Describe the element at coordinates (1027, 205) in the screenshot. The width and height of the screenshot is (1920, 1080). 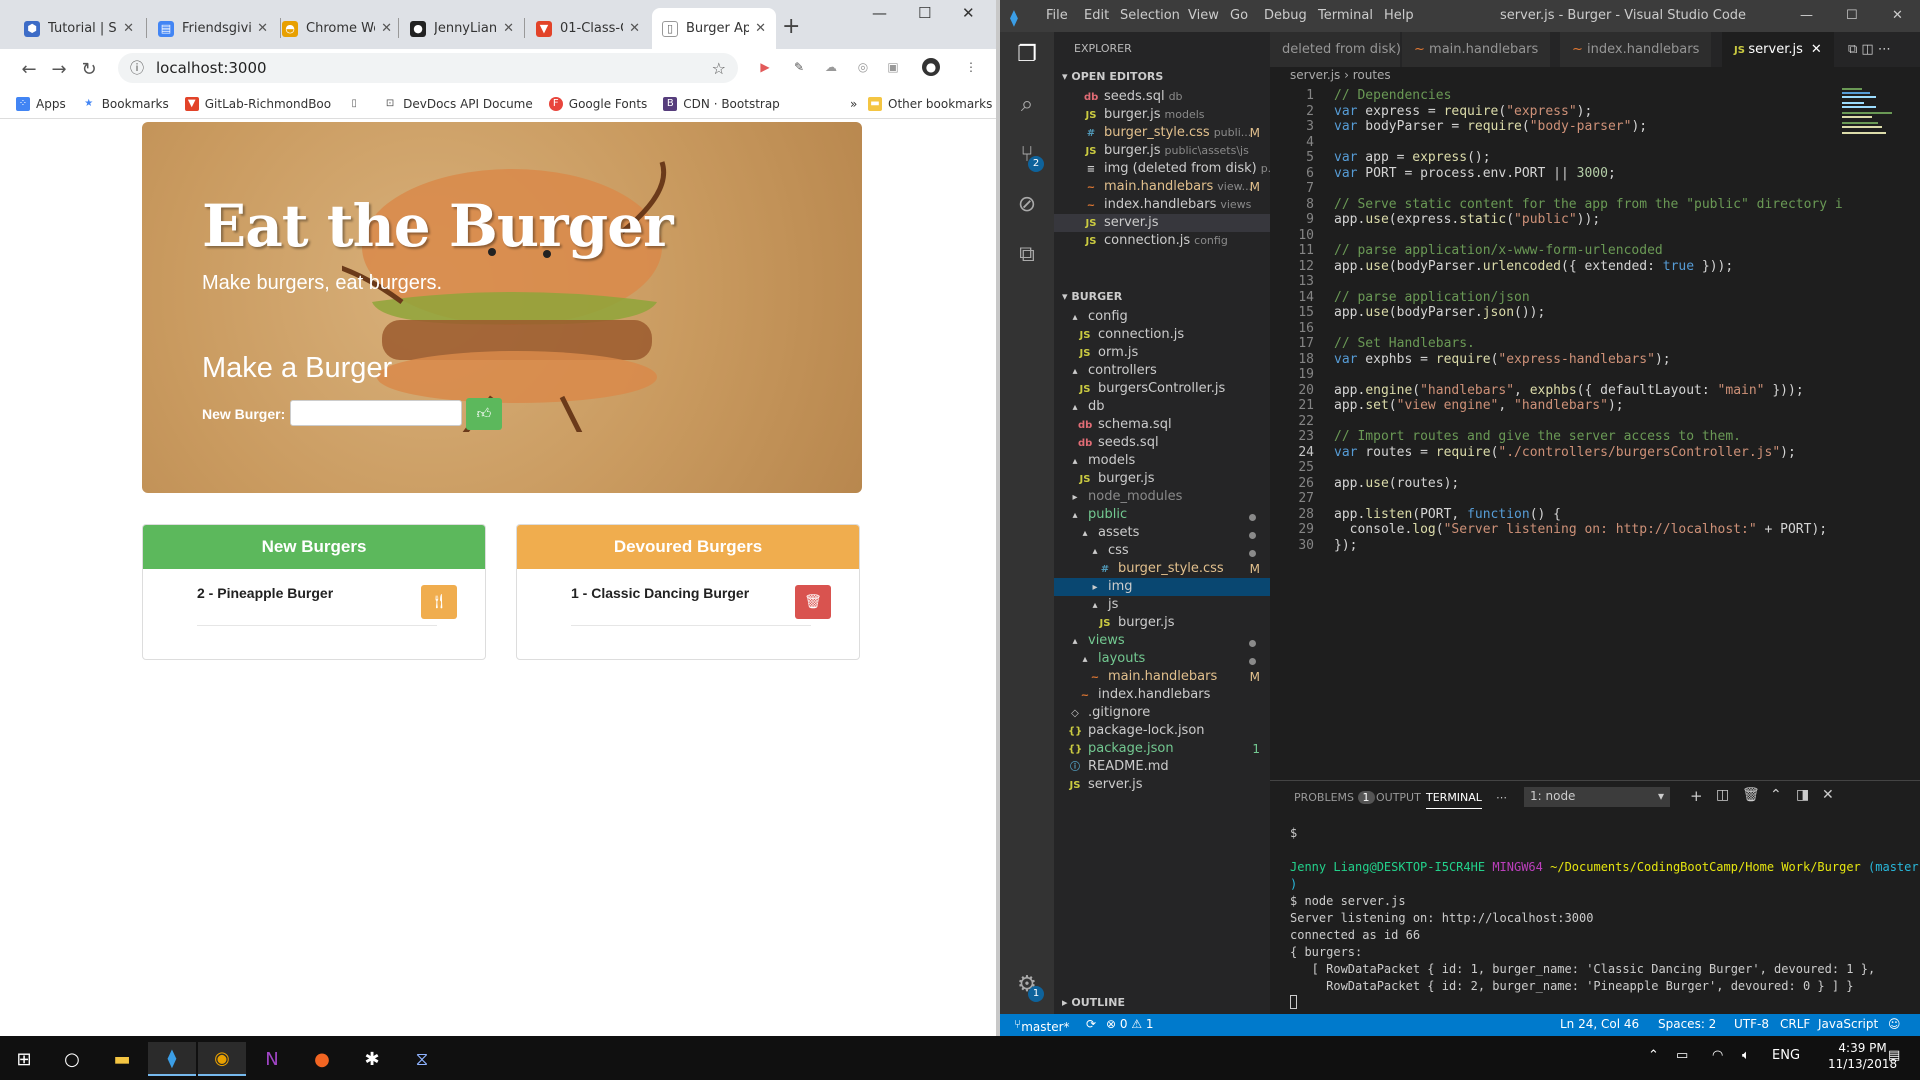
I see `debug-icon: ⊘` at that location.